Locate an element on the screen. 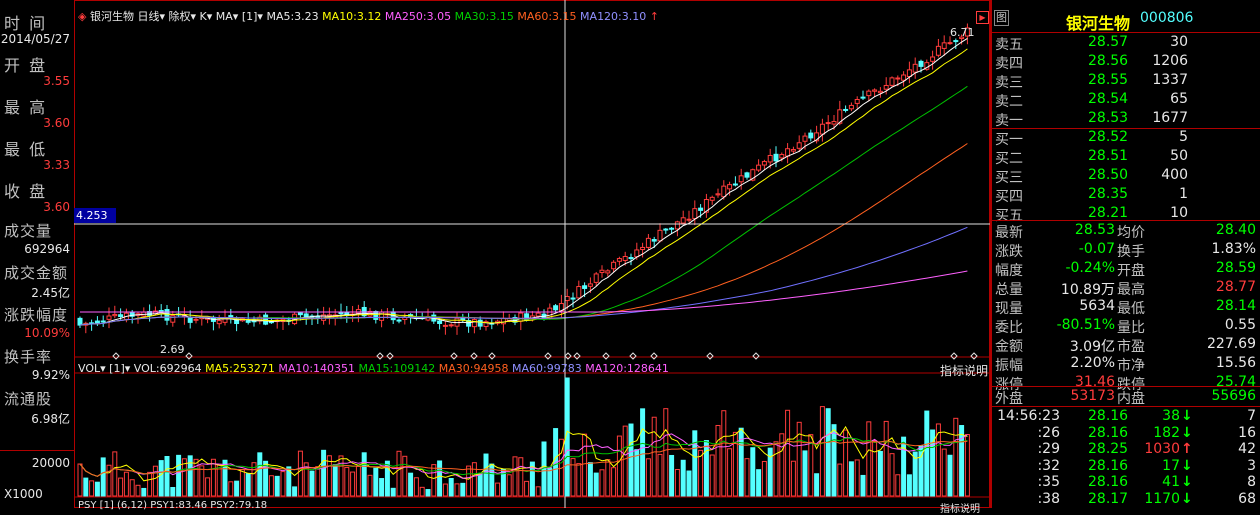 Image resolution: width=1260 pixels, height=515 pixels. header-adjust-dropdown: 除权▾ is located at coordinates (183, 16).